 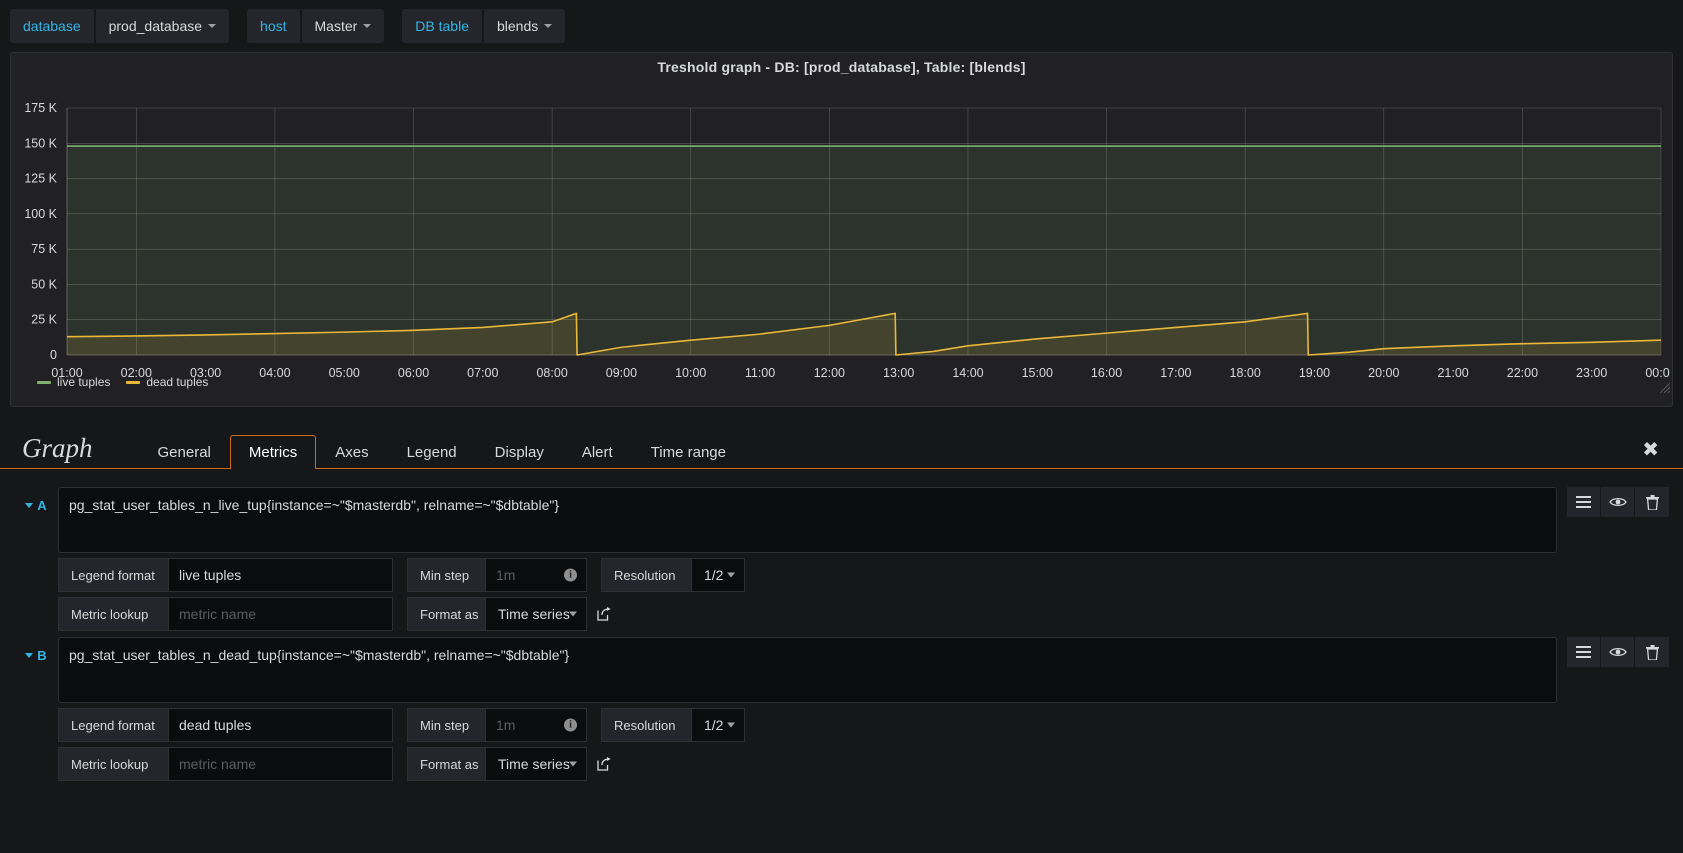 I want to click on legend-format-label: Legend format, so click(x=113, y=575).